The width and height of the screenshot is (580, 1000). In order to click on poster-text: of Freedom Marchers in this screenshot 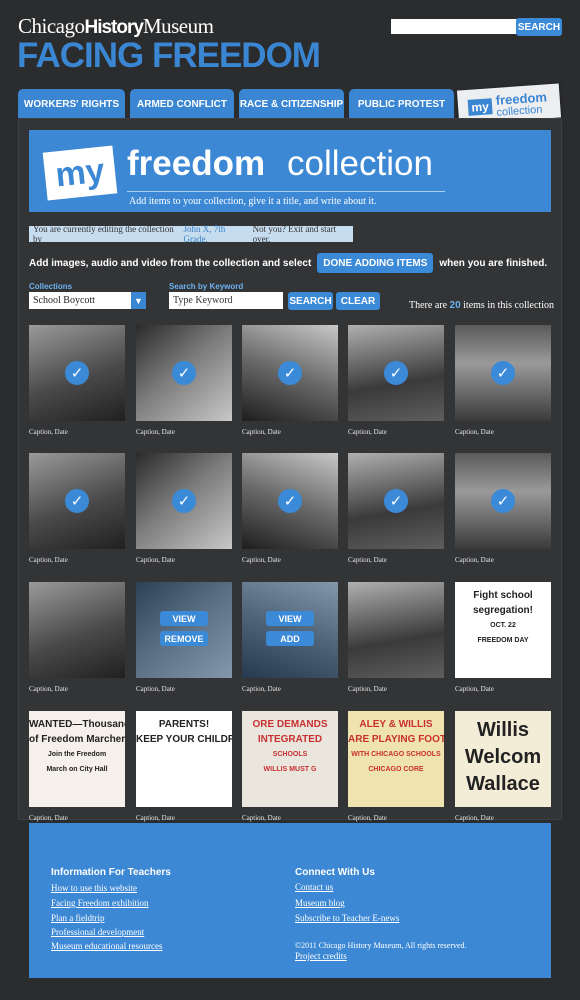, I will do `click(77, 739)`.